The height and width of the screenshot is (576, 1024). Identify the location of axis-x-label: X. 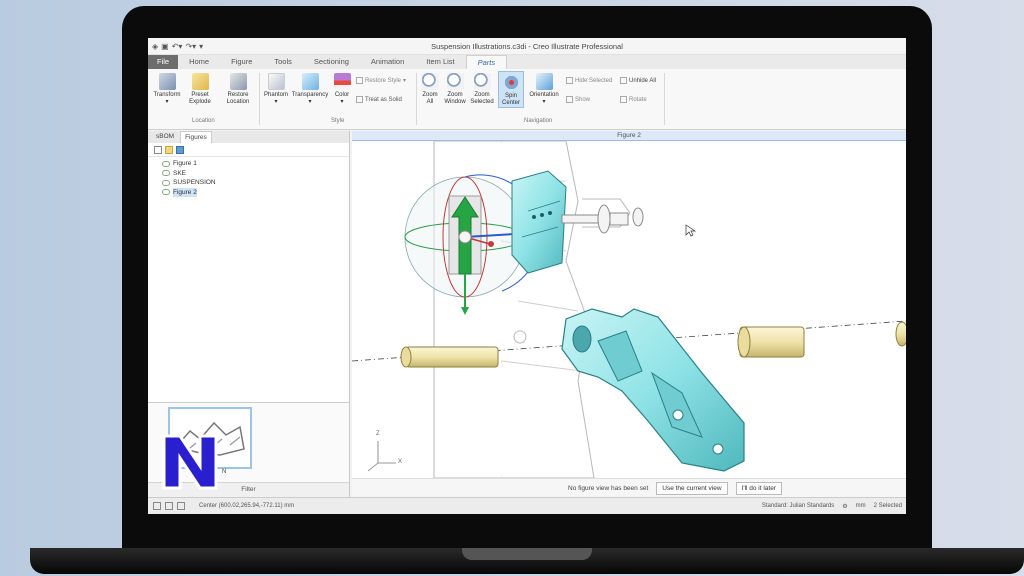
(400, 462).